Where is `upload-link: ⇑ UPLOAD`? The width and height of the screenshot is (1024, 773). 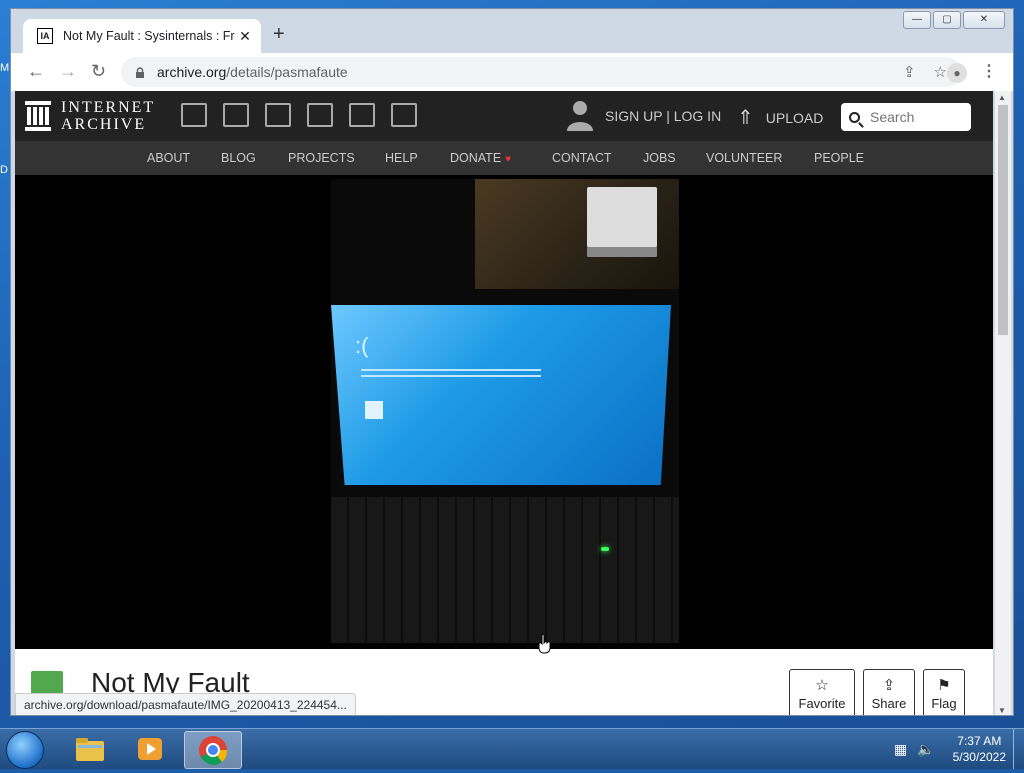
upload-link: ⇑ UPLOAD is located at coordinates (780, 117).